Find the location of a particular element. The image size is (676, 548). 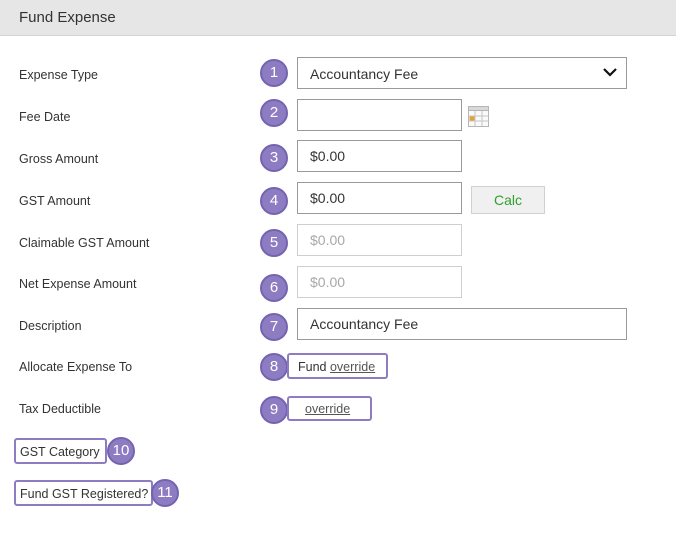

gross-amount-input is located at coordinates (379, 156).